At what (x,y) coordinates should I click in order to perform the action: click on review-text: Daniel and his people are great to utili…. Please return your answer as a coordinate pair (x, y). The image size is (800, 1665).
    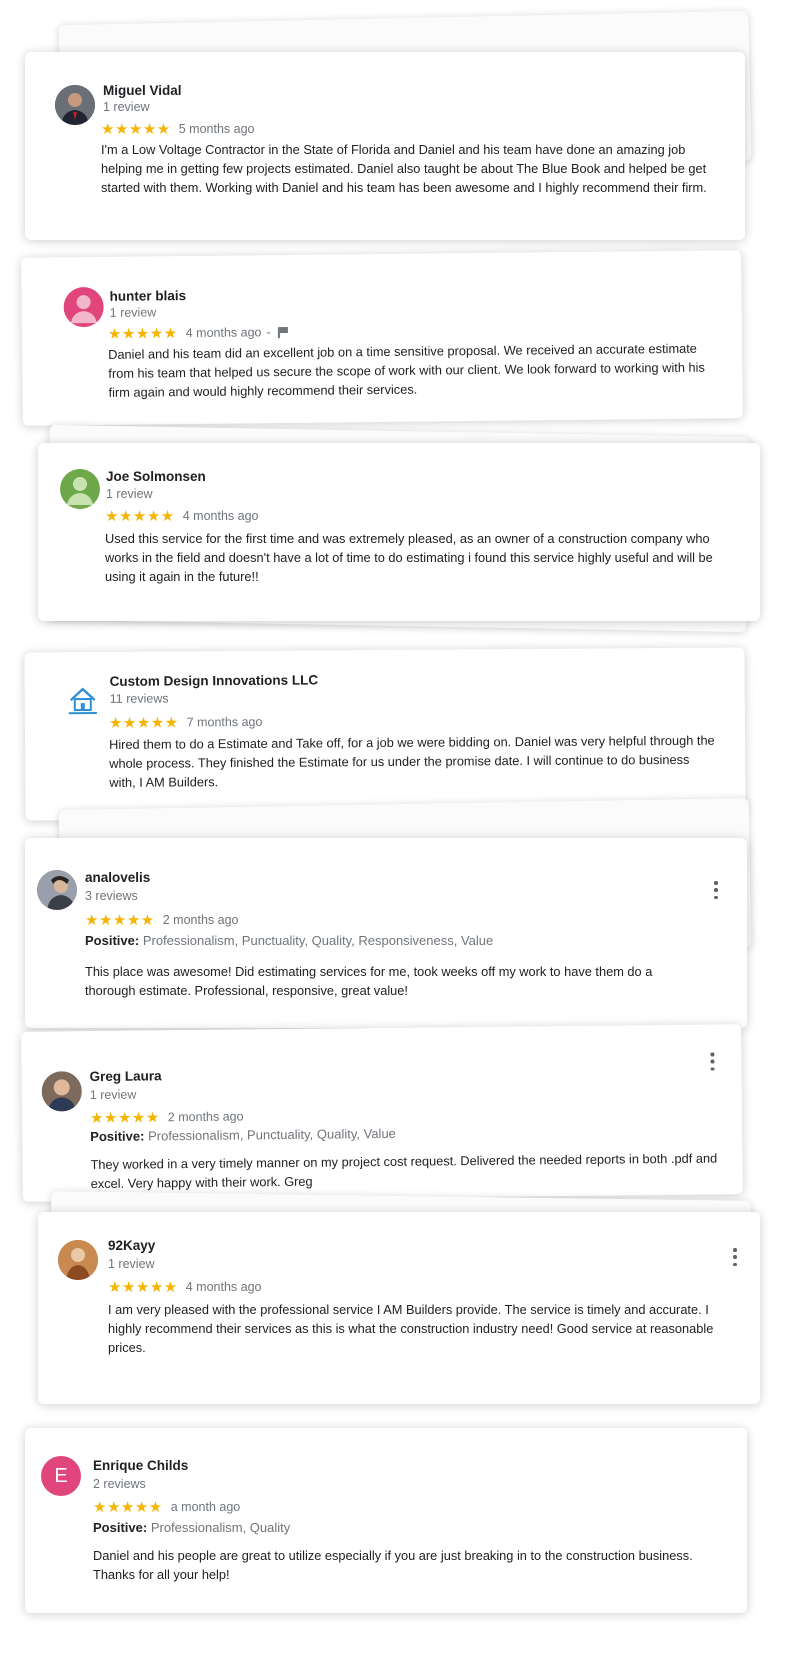
    Looking at the image, I should click on (393, 1565).